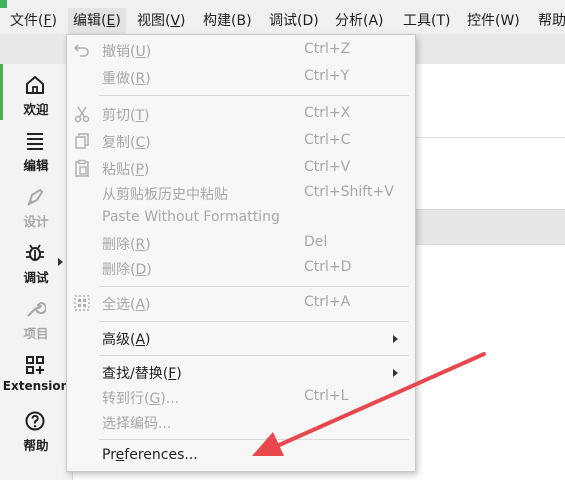 Image resolution: width=565 pixels, height=480 pixels. I want to click on help-icon, so click(35, 421).